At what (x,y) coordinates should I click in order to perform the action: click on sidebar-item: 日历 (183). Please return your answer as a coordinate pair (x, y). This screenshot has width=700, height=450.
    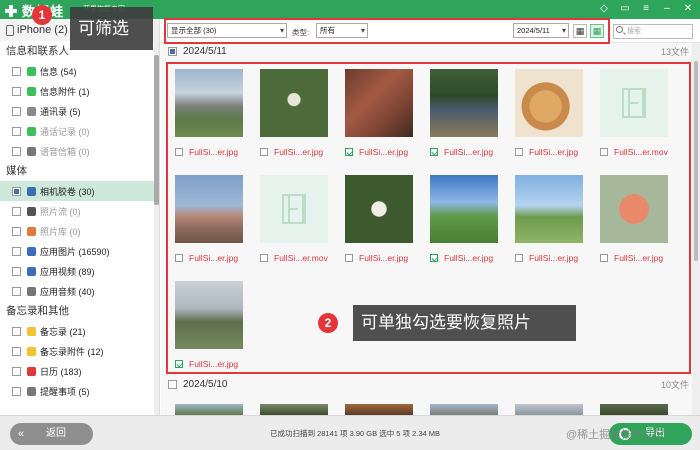
    Looking at the image, I should click on (79, 371).